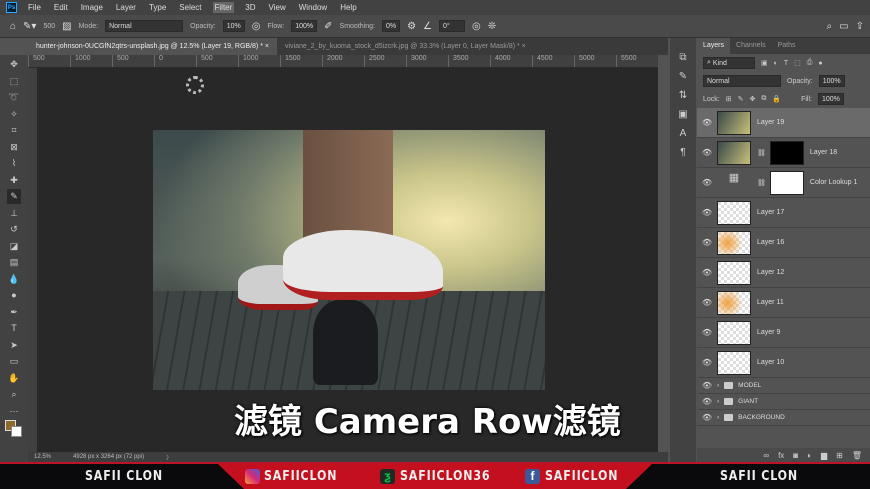 The width and height of the screenshot is (870, 489). Describe the element at coordinates (14, 328) in the screenshot. I see `type-tool-icon: T` at that location.